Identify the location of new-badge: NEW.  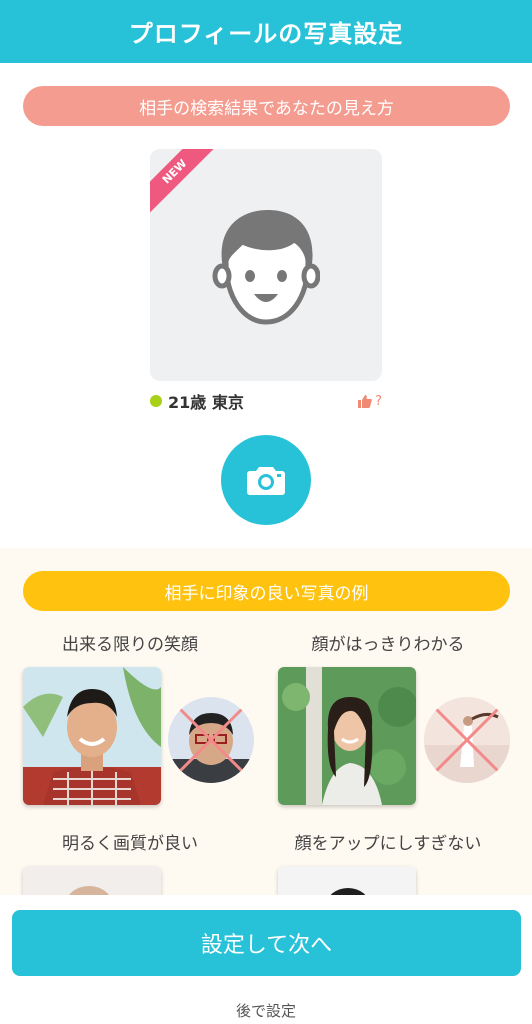
(186, 184).